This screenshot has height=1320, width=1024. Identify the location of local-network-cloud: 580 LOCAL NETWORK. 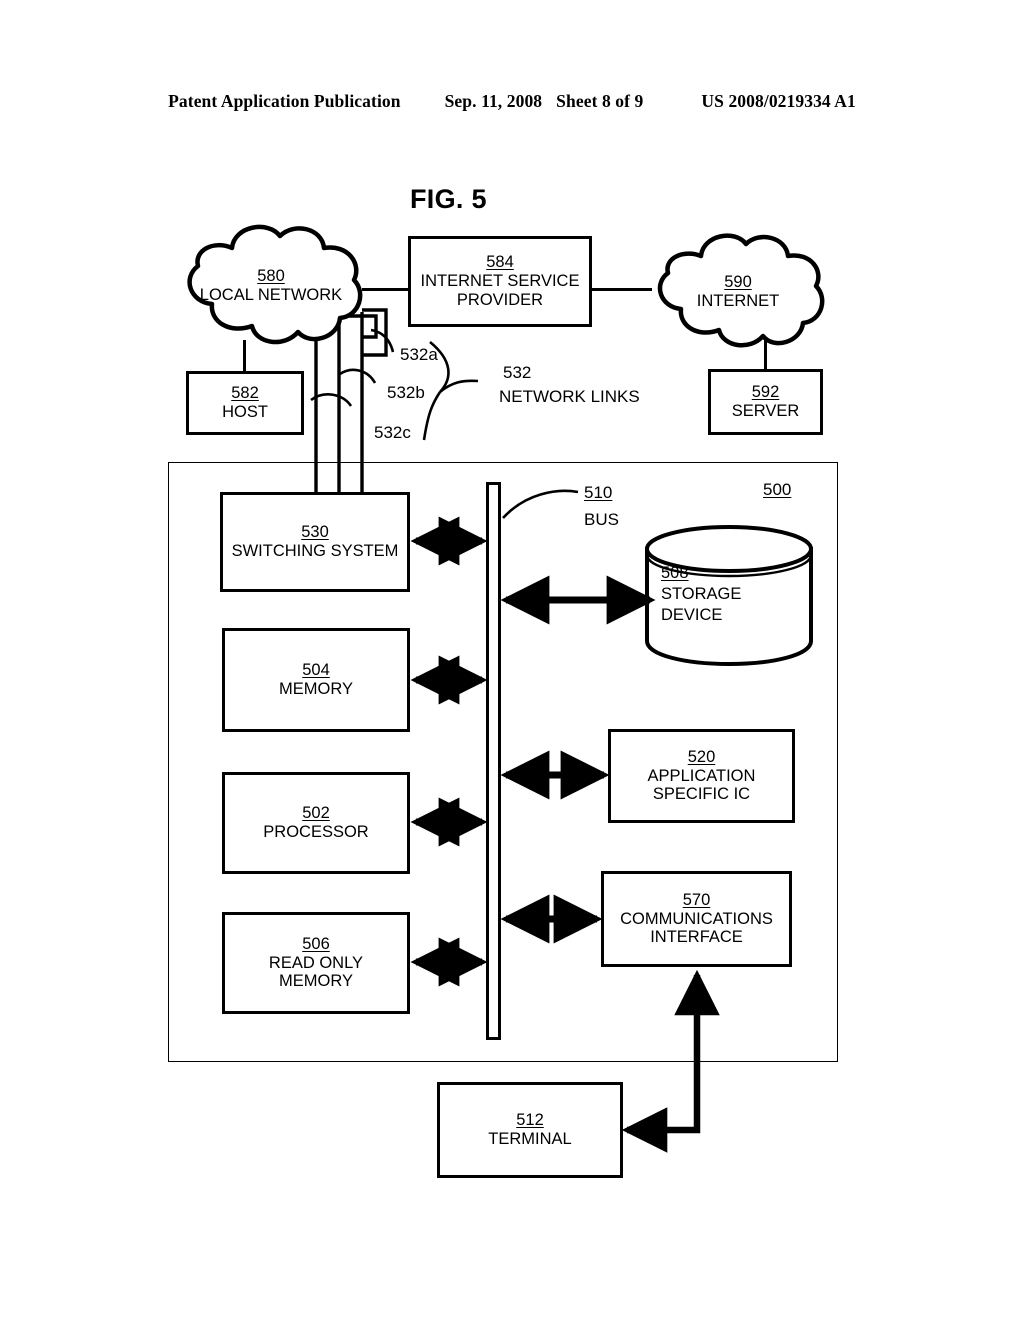
(271, 285).